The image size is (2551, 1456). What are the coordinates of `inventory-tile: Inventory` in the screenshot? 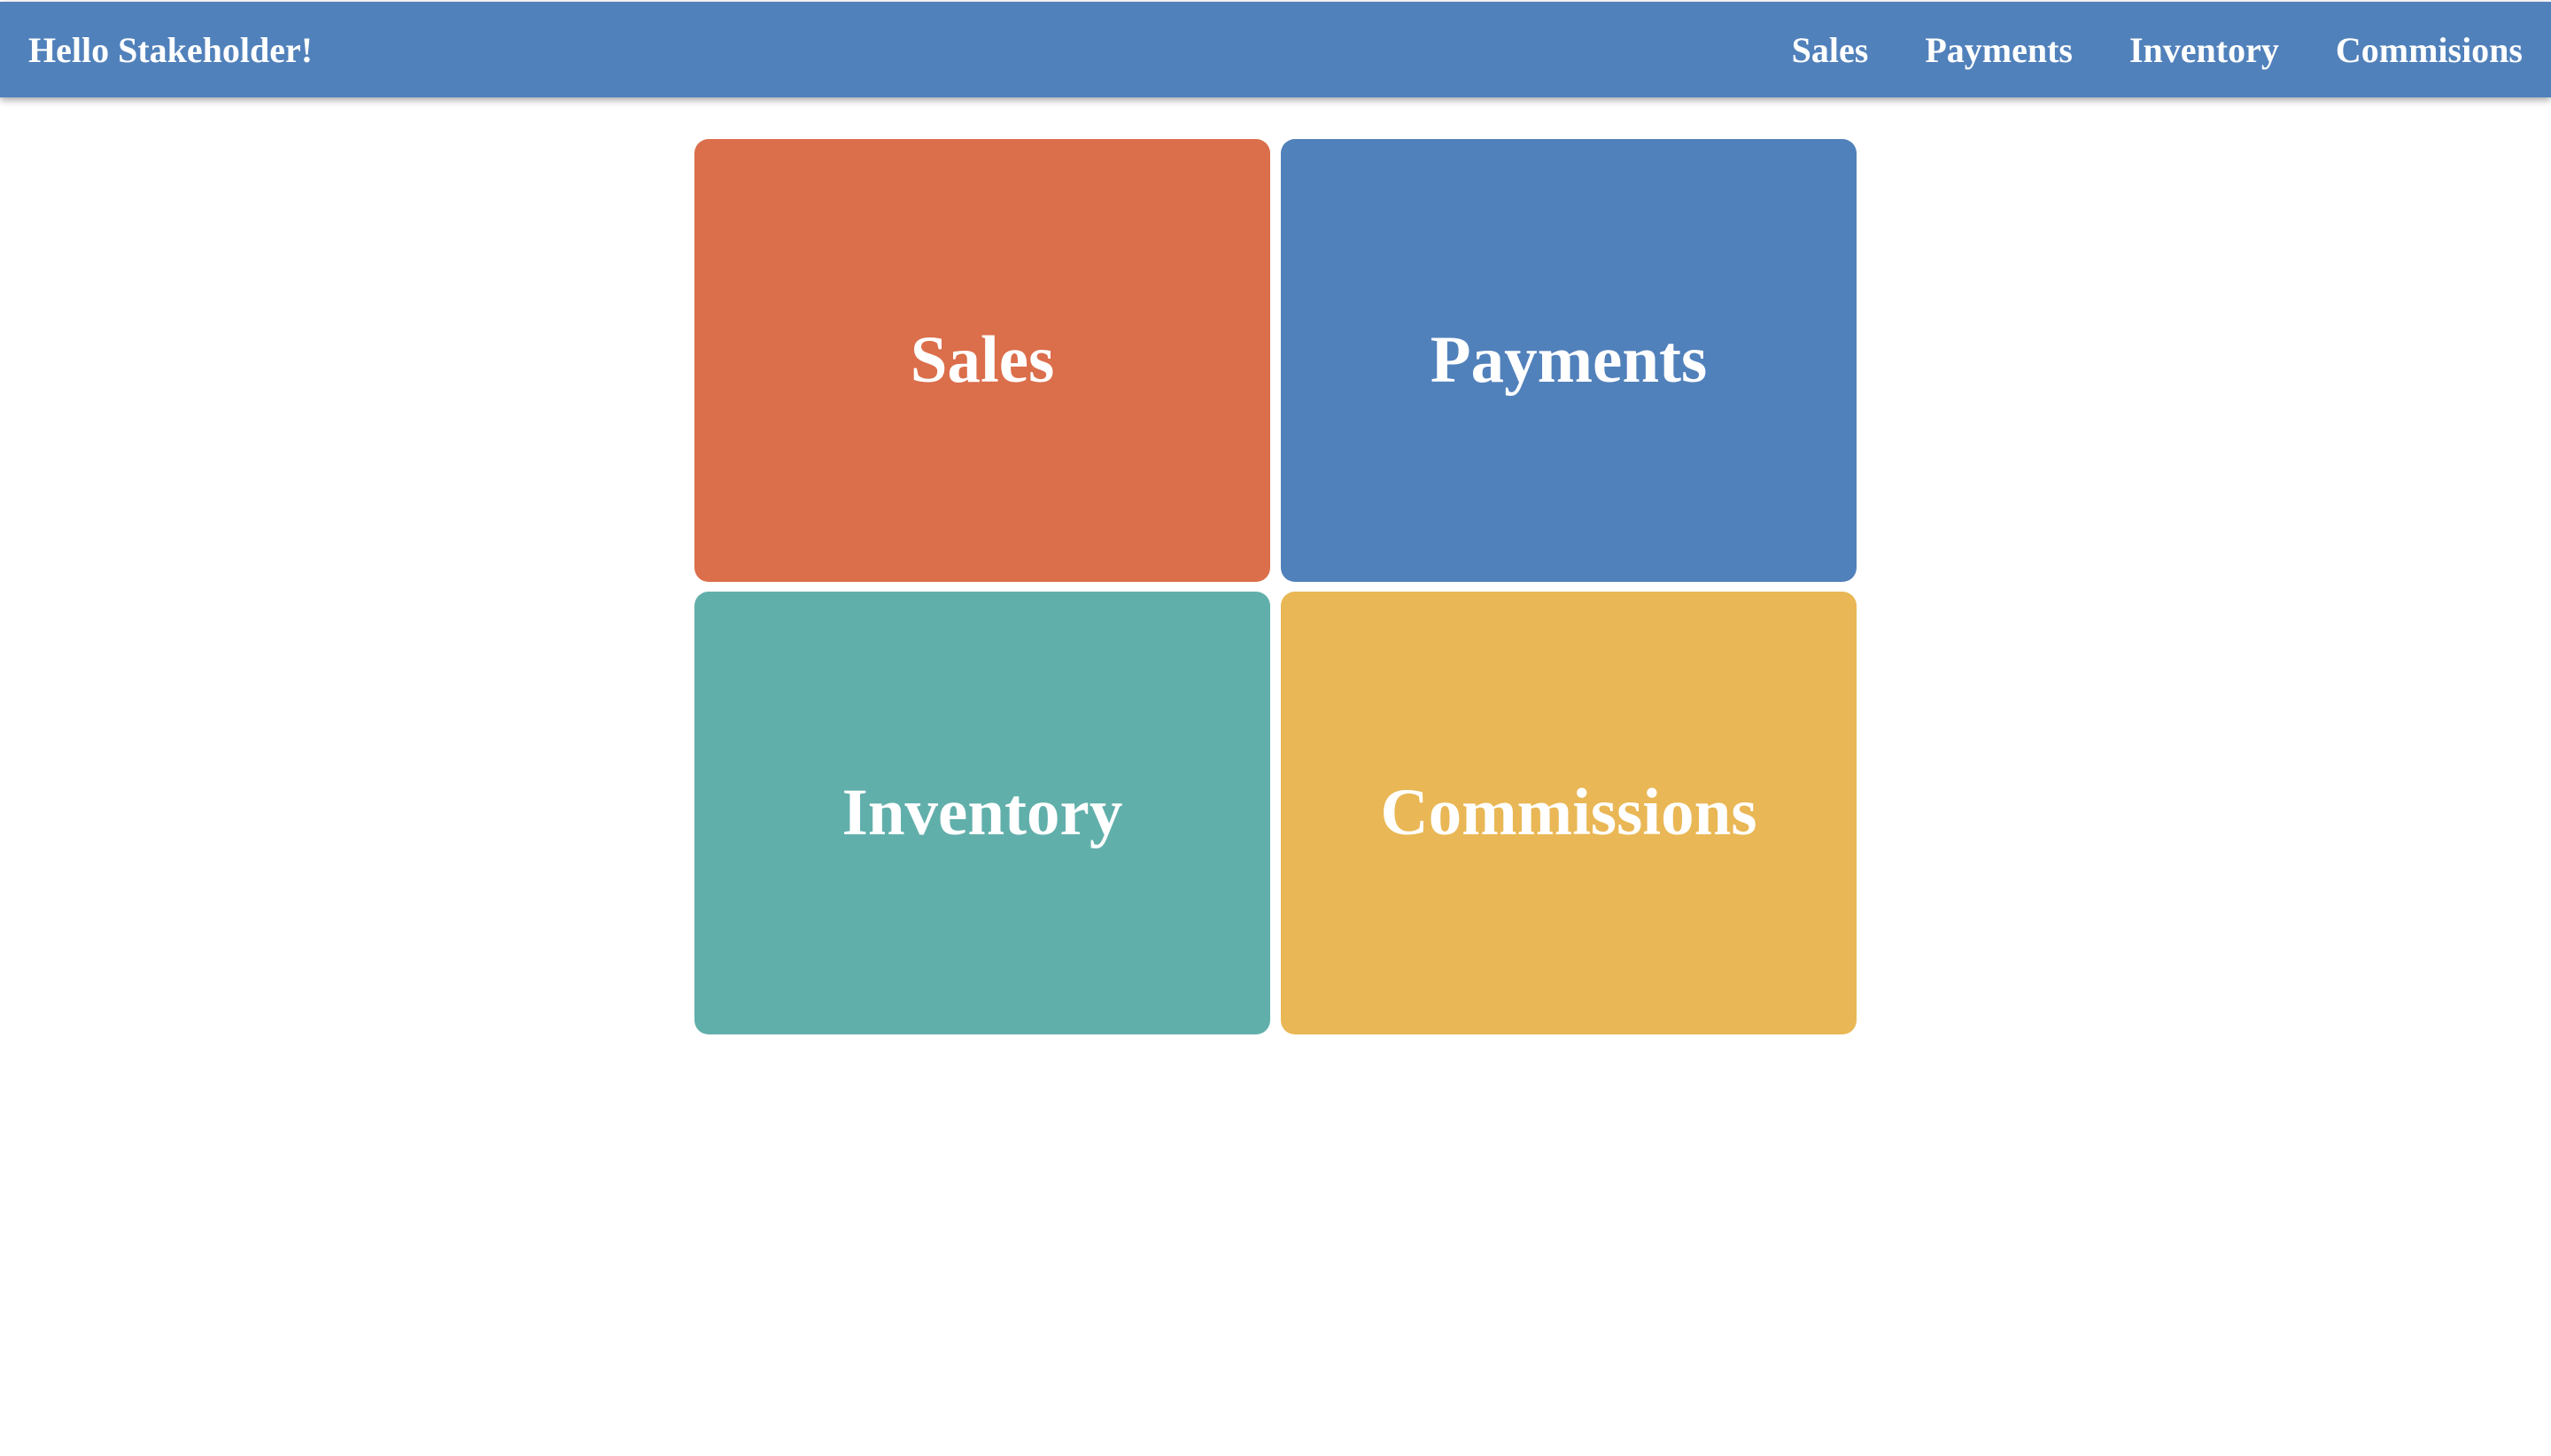 It's located at (982, 813).